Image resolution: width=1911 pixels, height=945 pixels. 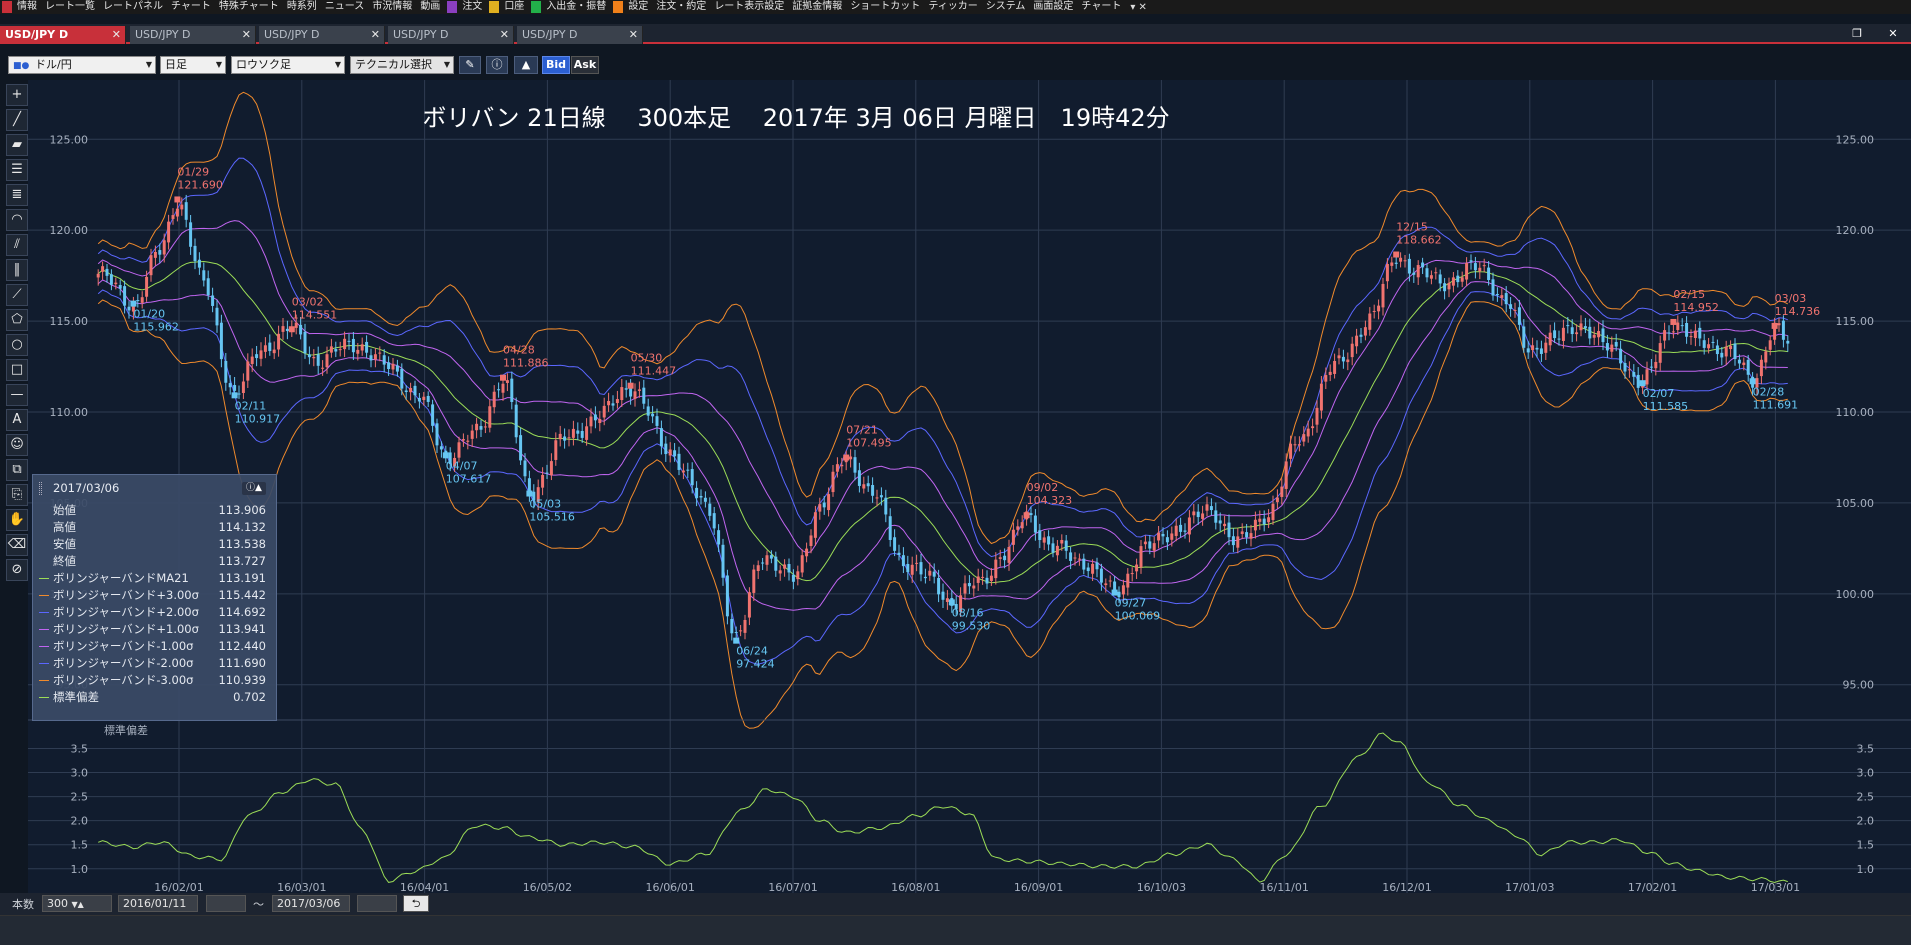 I want to click on menu-item: 情報, so click(x=28, y=7).